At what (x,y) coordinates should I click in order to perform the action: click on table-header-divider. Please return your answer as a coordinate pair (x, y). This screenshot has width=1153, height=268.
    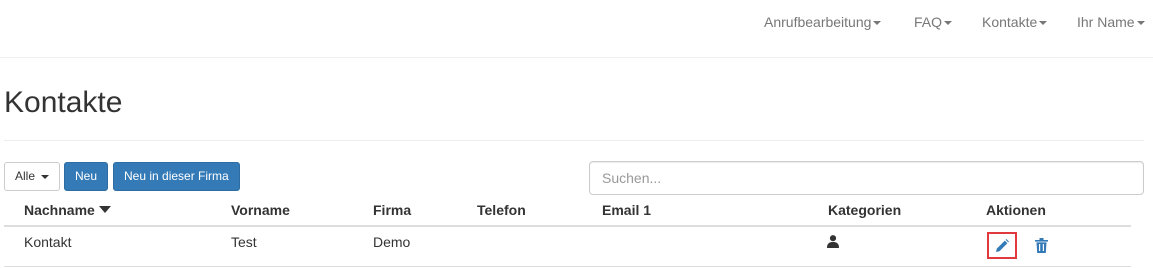
    Looking at the image, I should click on (567, 226).